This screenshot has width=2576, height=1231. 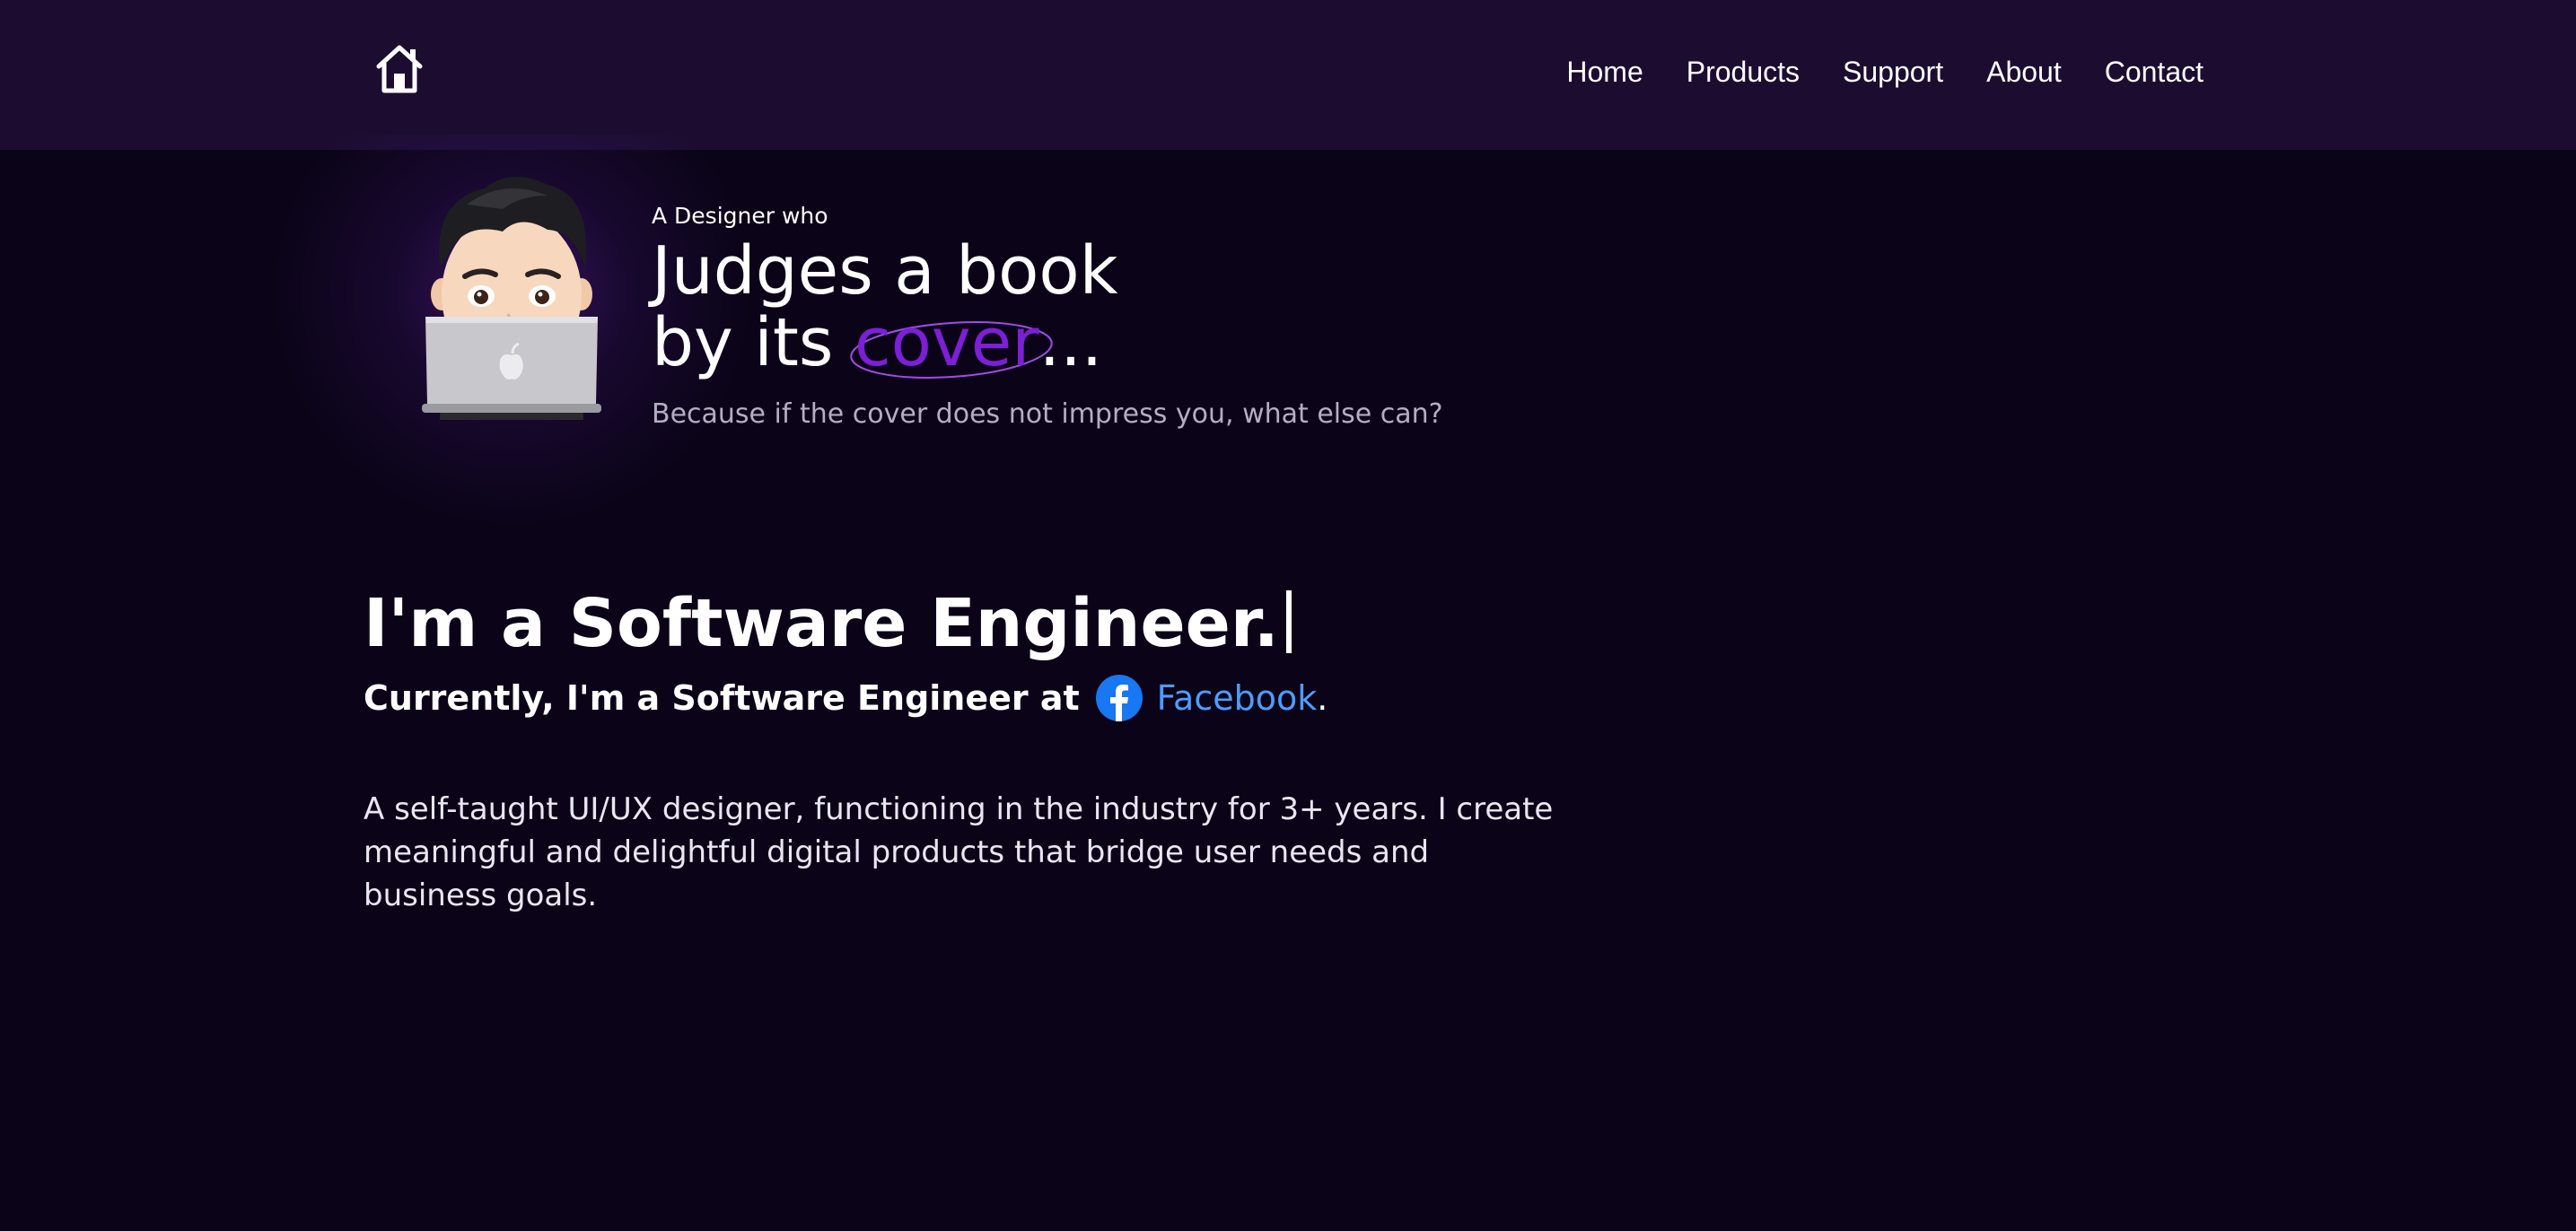 I want to click on role-headline-text: I'm a Software Engineer., so click(x=821, y=623).